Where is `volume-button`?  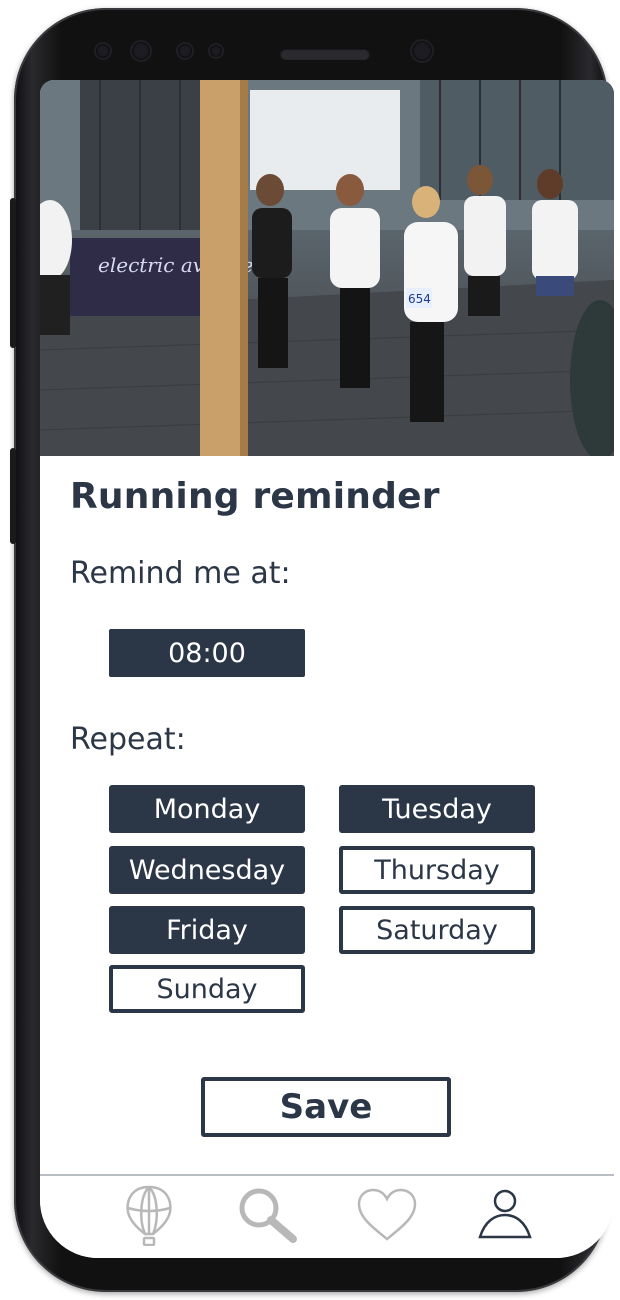 volume-button is located at coordinates (13, 273).